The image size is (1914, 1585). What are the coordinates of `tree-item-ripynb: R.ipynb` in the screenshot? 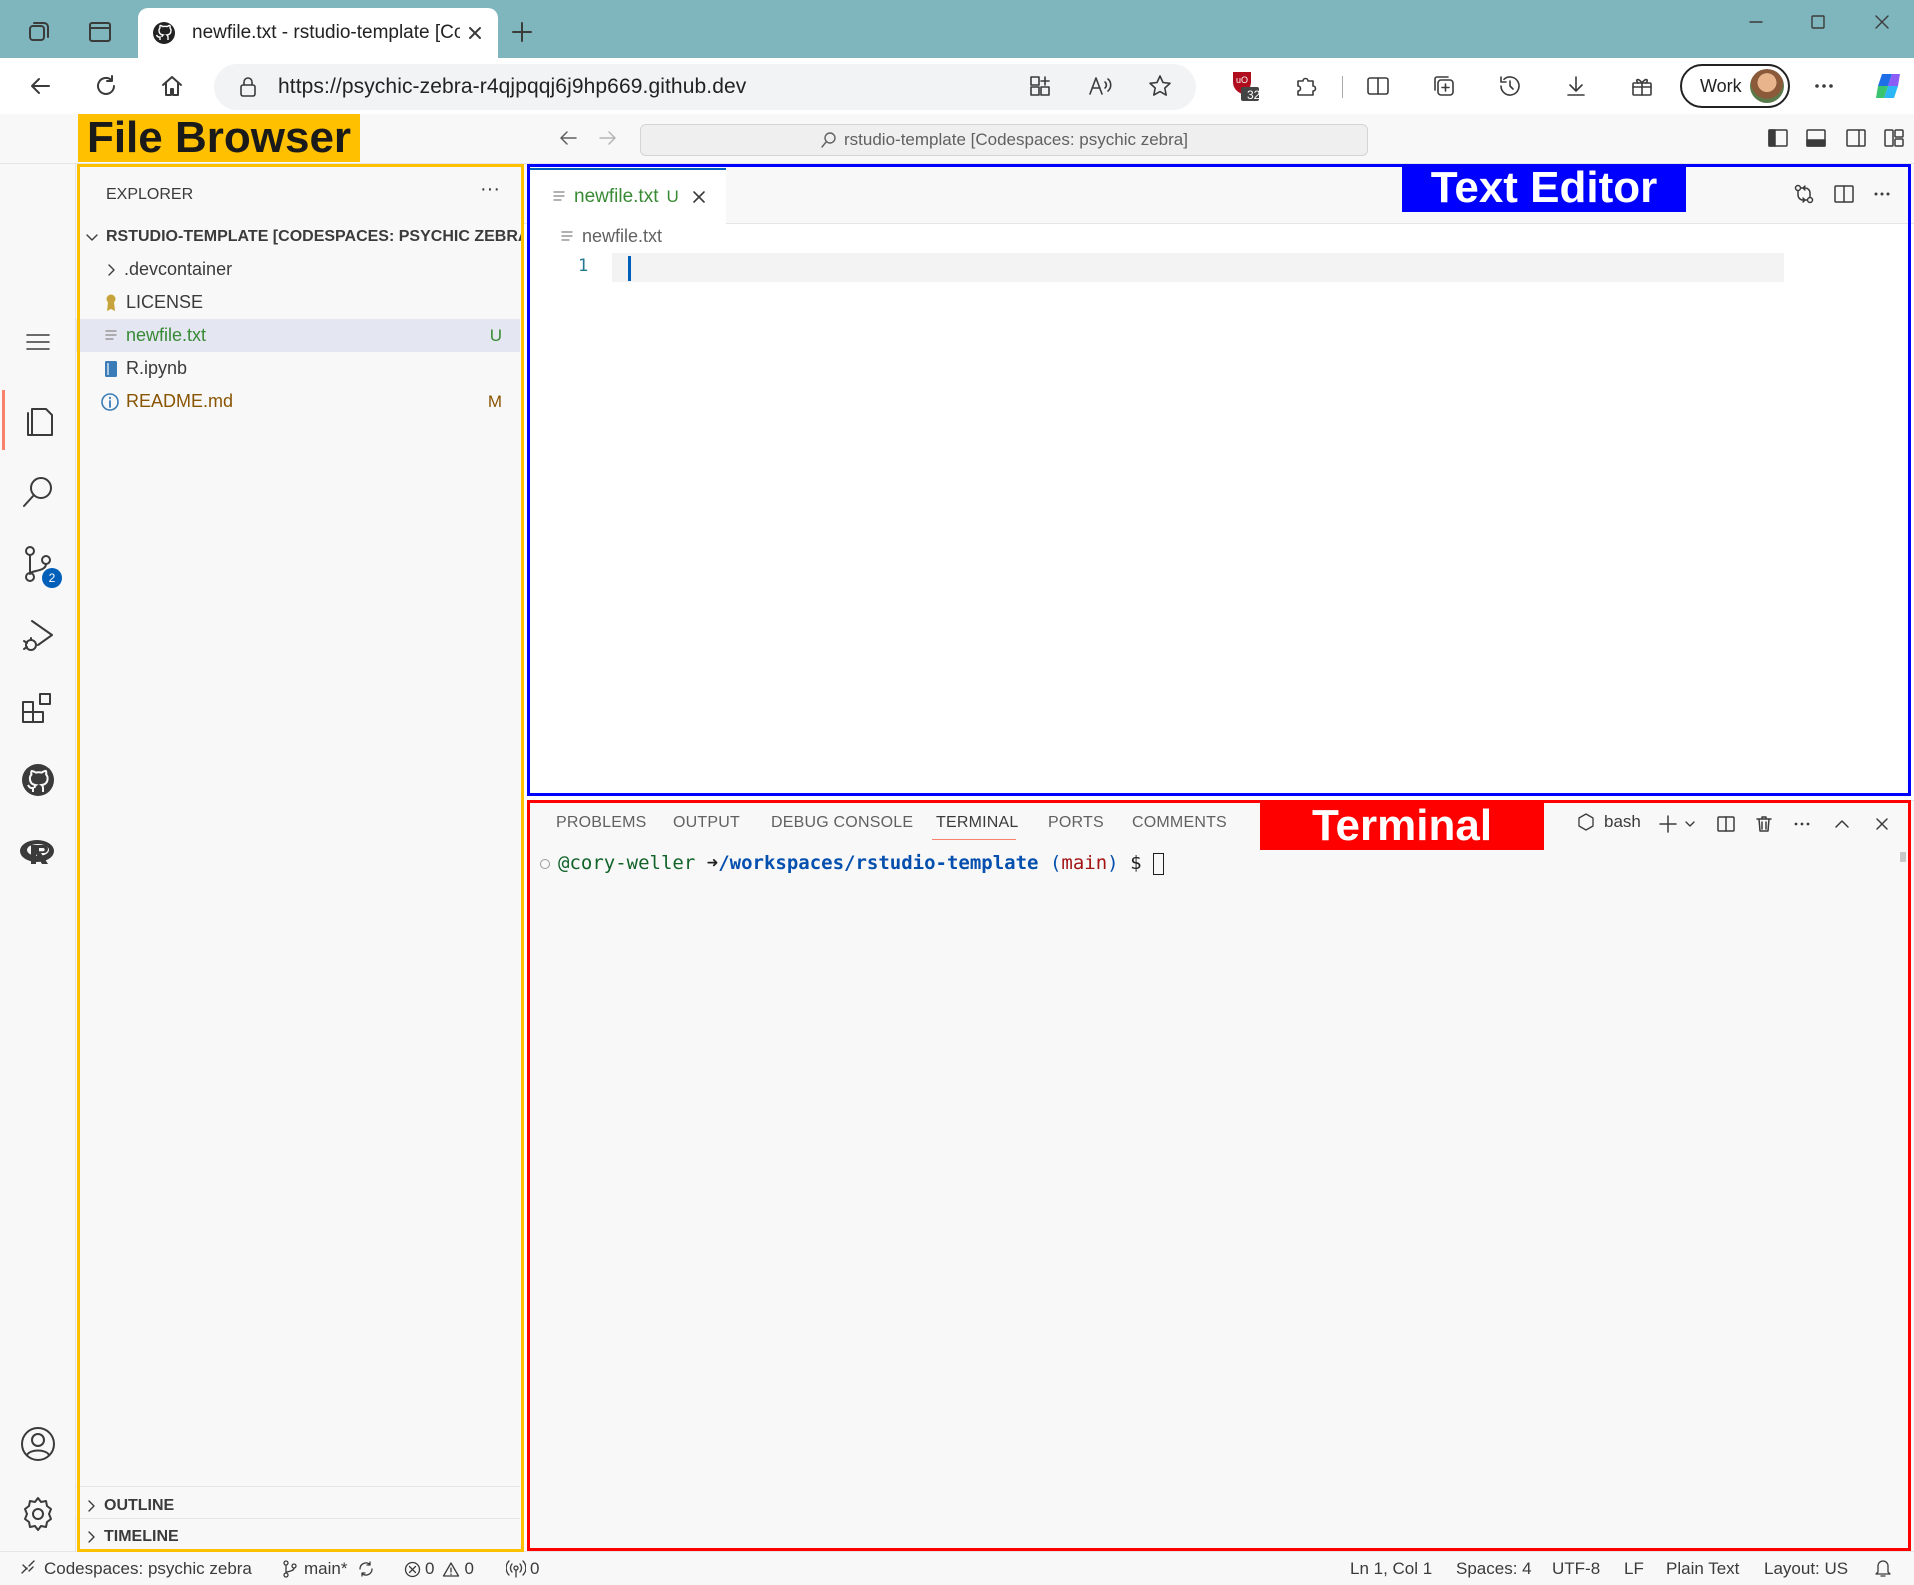 It's located at (298, 368).